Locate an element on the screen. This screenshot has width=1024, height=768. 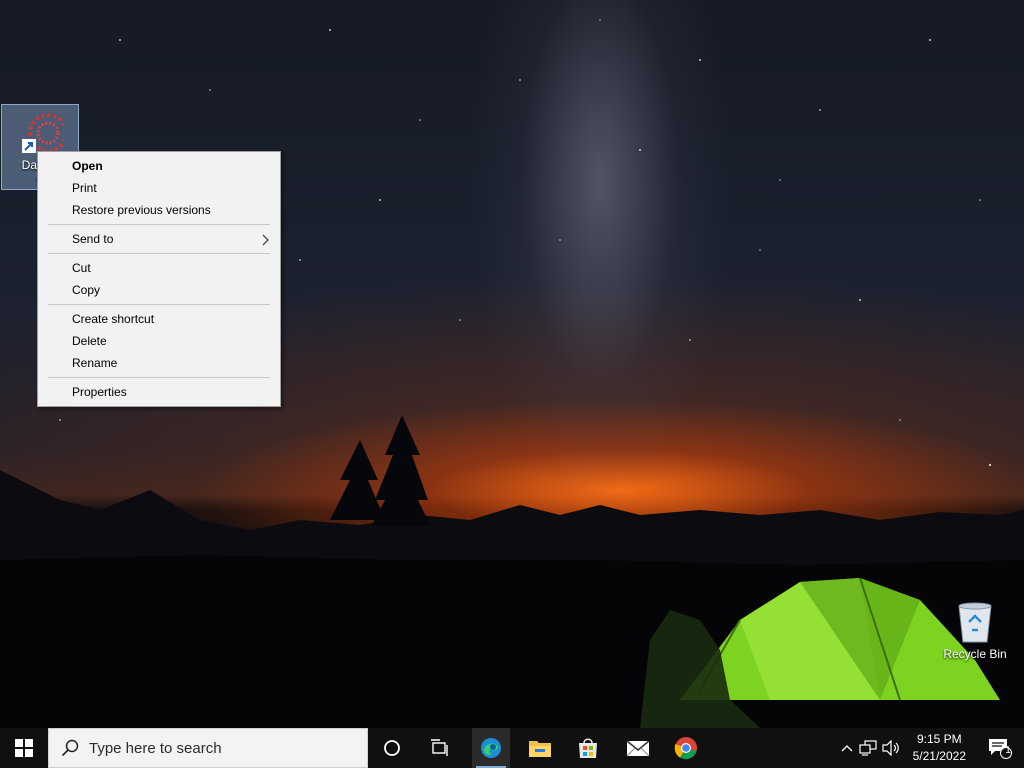
cortana-circle-icon is located at coordinates (392, 748).